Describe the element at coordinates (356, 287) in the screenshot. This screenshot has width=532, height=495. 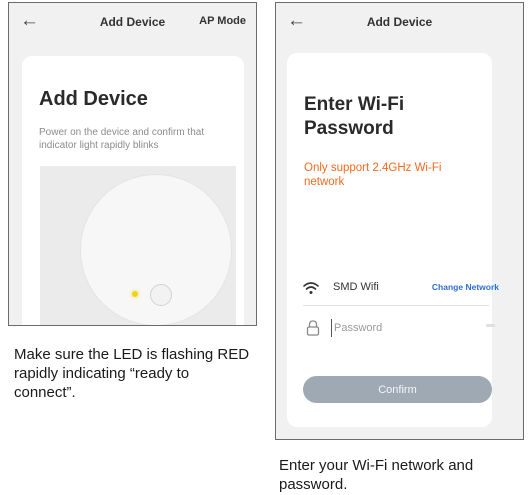
I see `wifi-network-name: SMD Wifi` at that location.